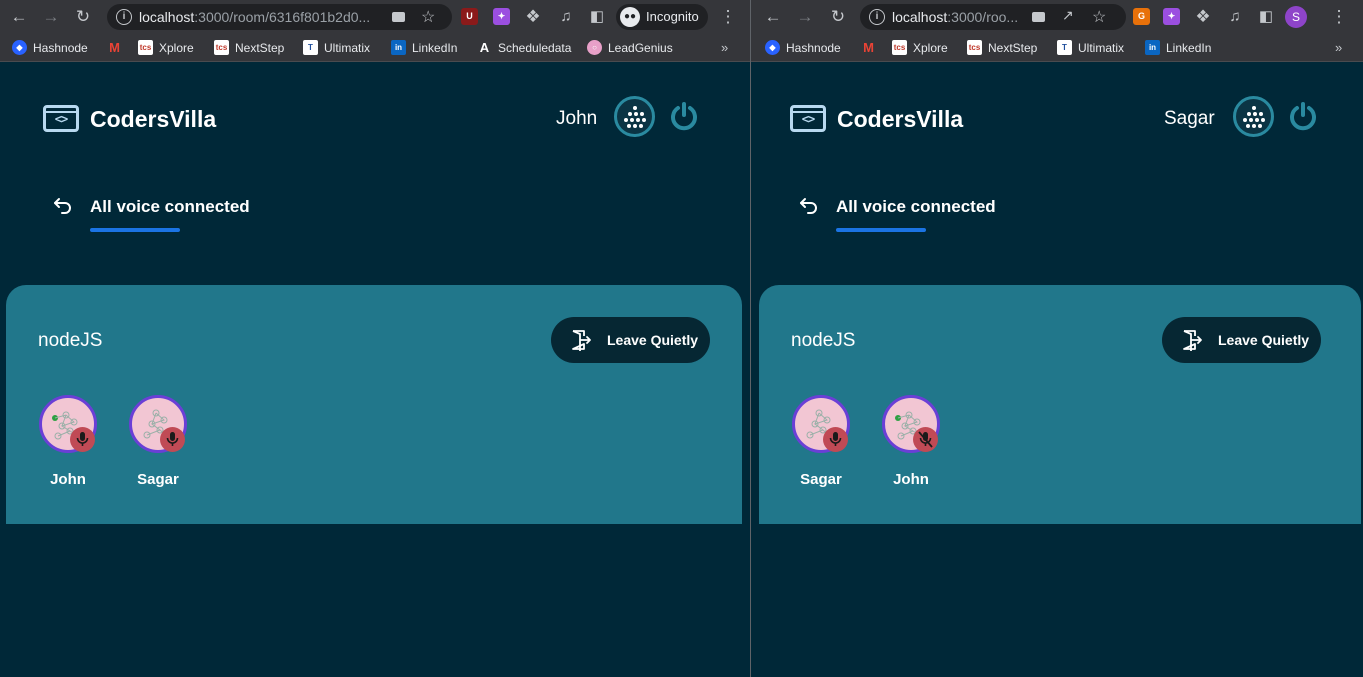 The height and width of the screenshot is (677, 1363). I want to click on incognito-icon: ●●, so click(630, 17).